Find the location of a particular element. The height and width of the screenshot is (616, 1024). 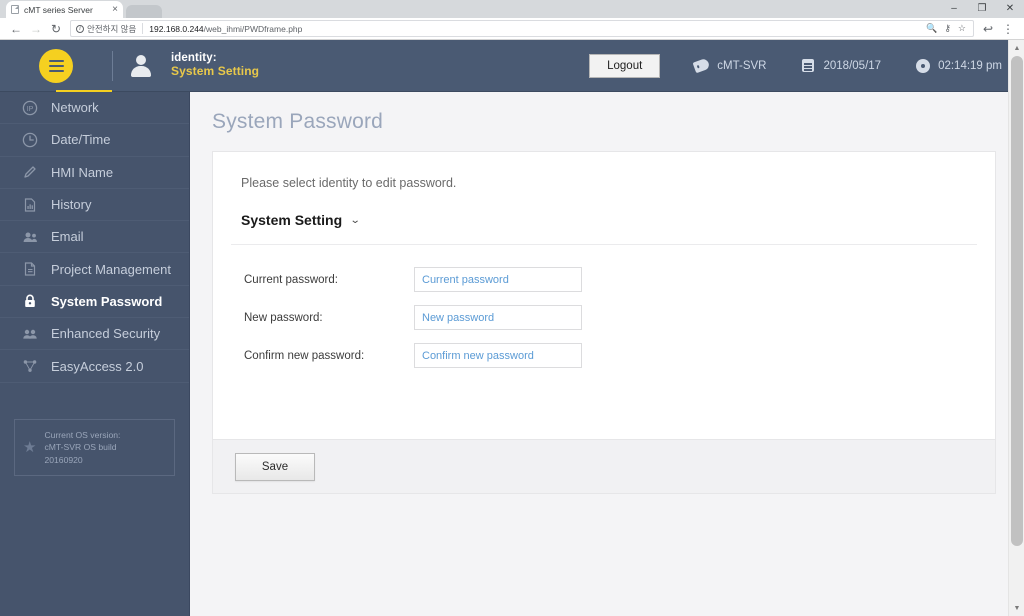

page-icon is located at coordinates (15, 9).